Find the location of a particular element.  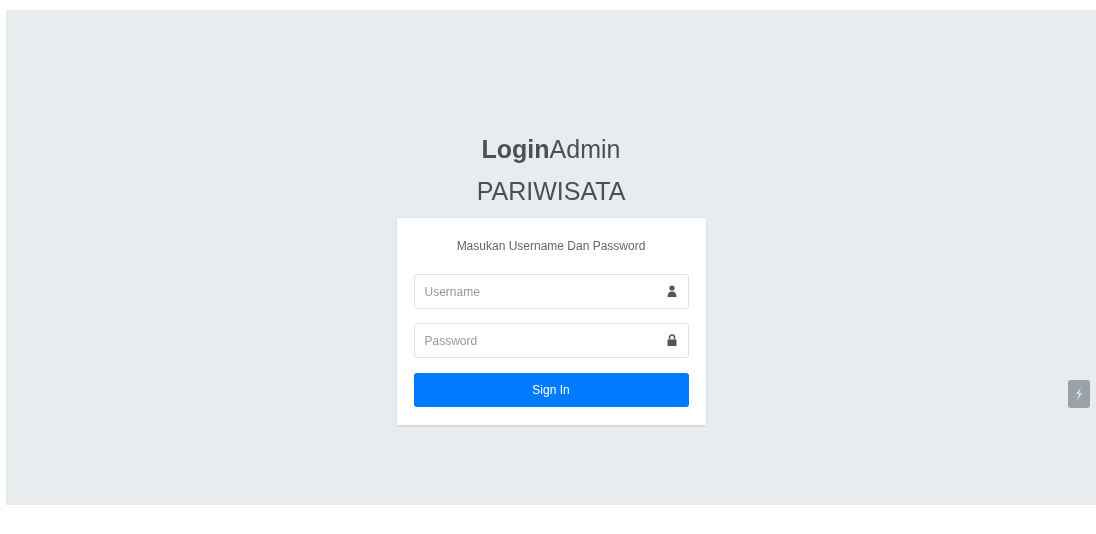

password-field: Password is located at coordinates (551, 340).